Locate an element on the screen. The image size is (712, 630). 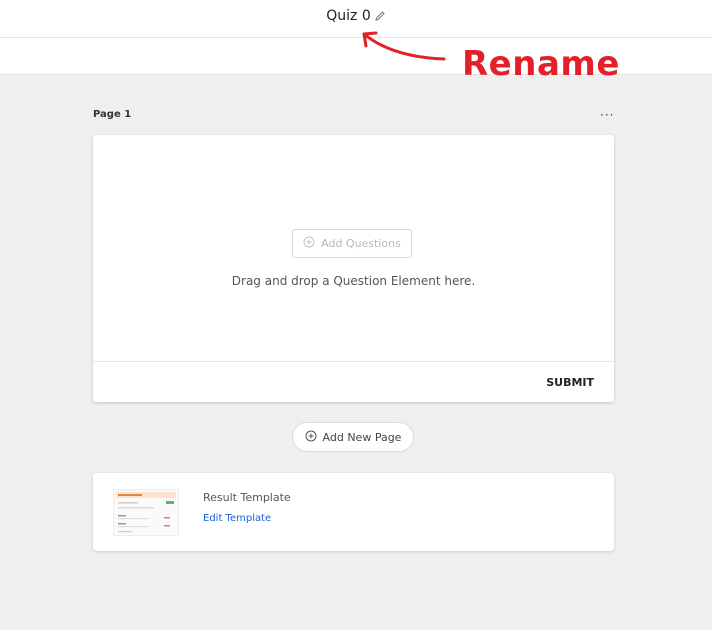
ellipsis-icon: ··· is located at coordinates (607, 115).